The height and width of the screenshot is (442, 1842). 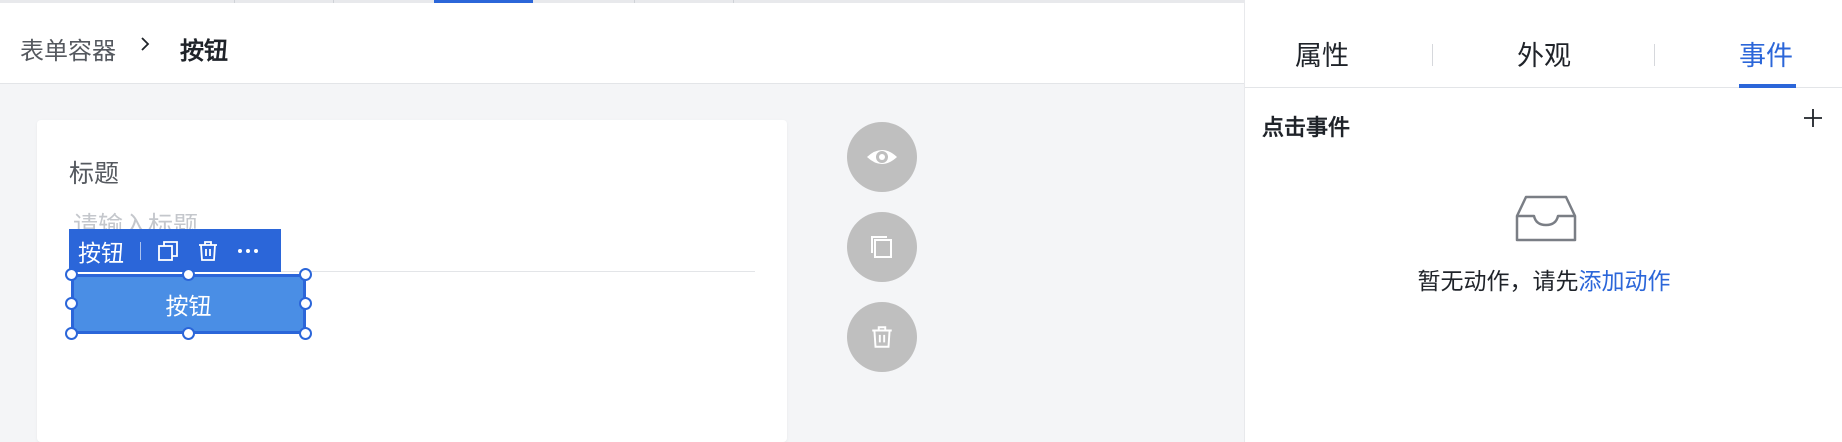 I want to click on duplicate-button, so click(x=882, y=247).